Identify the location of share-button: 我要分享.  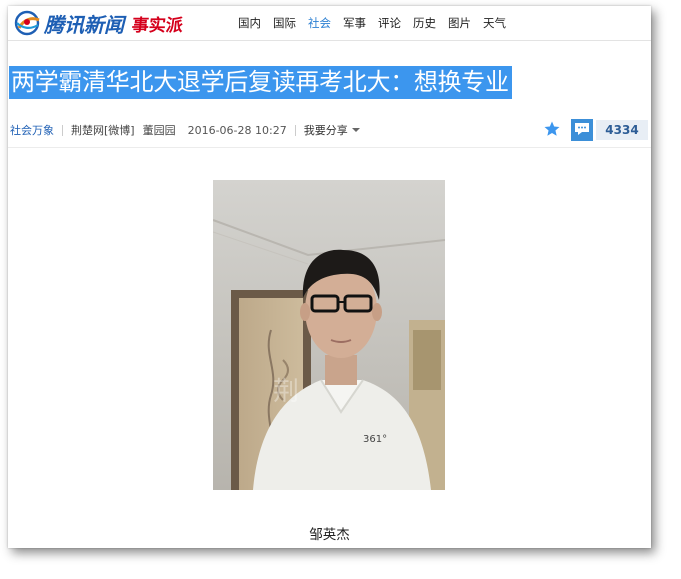
(332, 130).